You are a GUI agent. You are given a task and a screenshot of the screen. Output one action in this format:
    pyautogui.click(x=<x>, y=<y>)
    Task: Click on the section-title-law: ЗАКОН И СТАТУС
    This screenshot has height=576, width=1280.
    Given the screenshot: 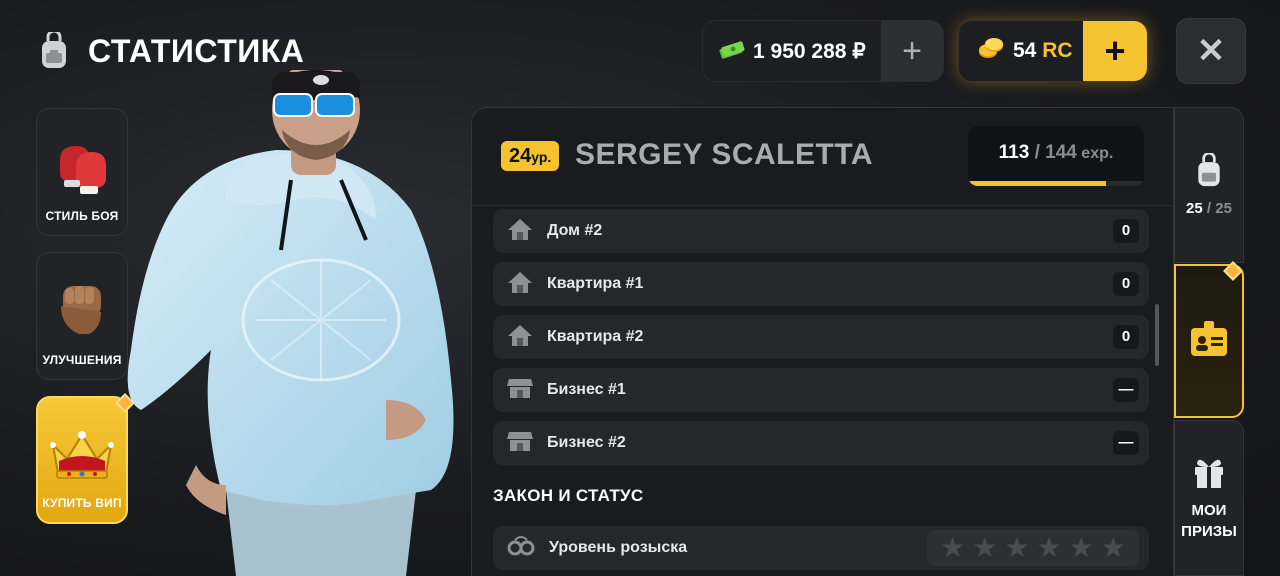 What is the action you would take?
    pyautogui.click(x=568, y=495)
    